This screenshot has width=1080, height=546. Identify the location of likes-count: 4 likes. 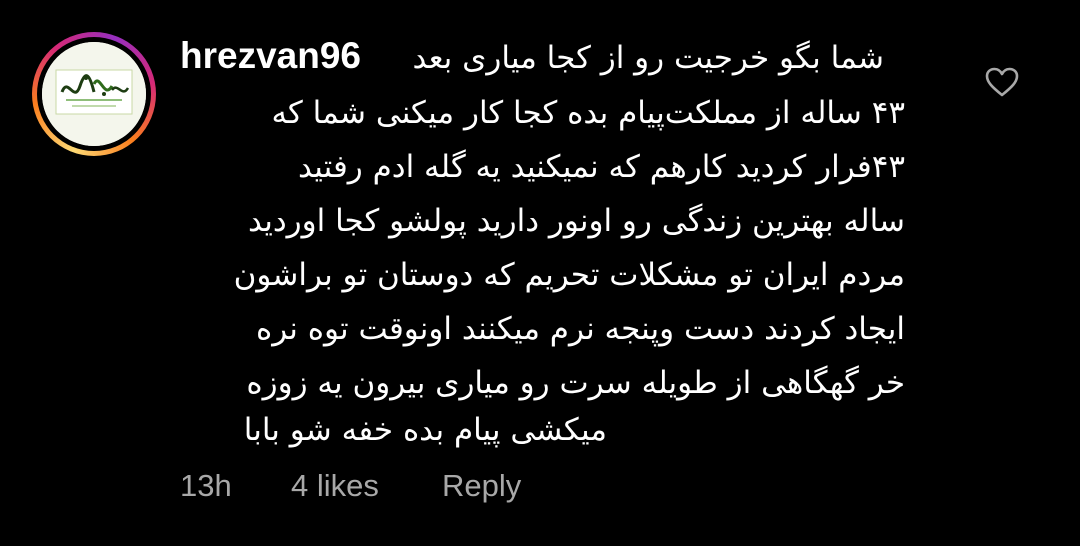
(335, 486).